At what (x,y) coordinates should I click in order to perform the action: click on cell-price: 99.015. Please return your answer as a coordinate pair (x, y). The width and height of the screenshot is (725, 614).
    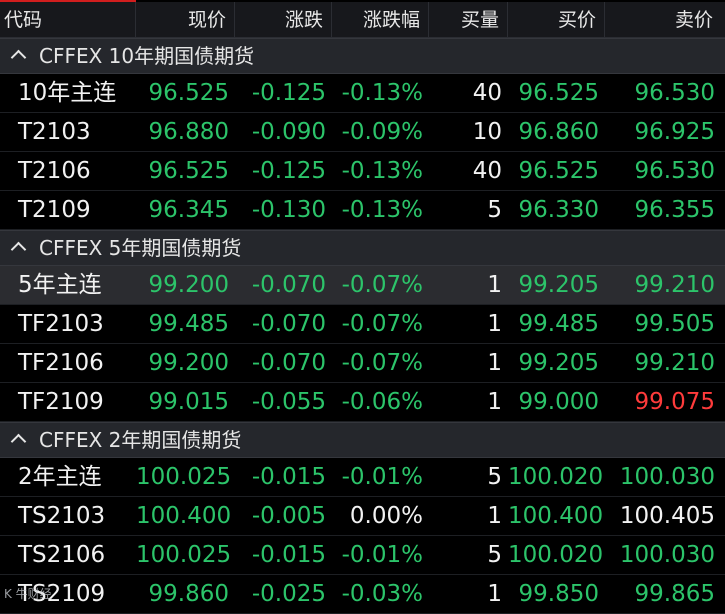
    Looking at the image, I should click on (188, 402).